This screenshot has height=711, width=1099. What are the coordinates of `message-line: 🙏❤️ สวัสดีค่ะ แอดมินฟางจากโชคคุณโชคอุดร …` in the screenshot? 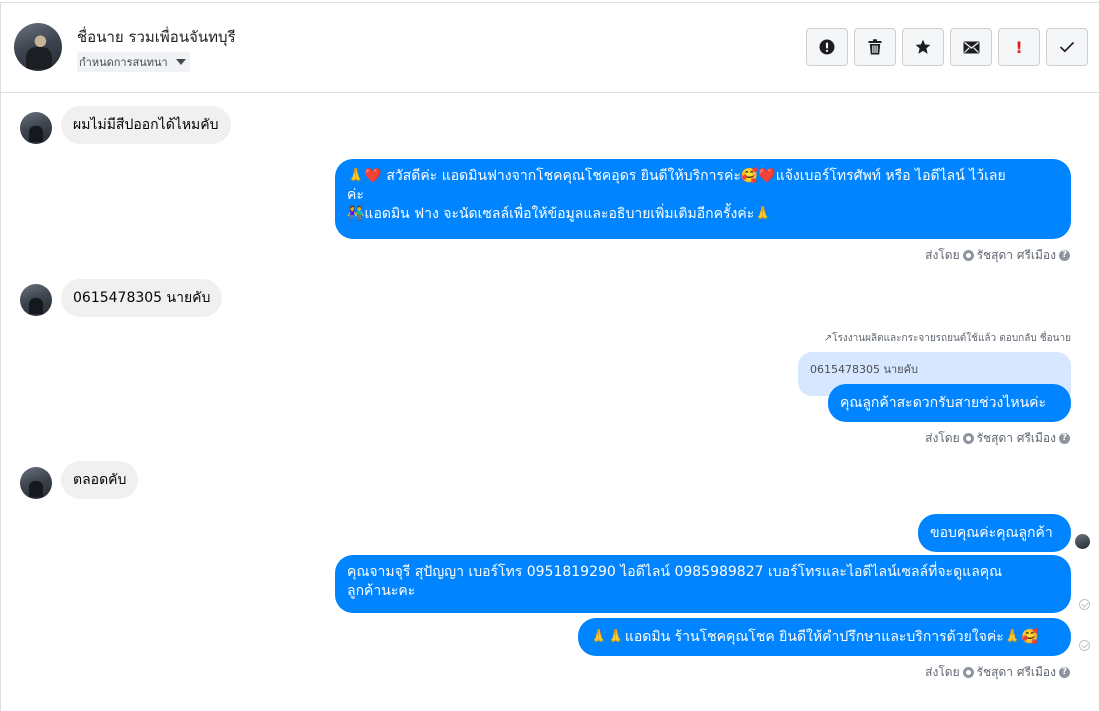 It's located at (676, 176).